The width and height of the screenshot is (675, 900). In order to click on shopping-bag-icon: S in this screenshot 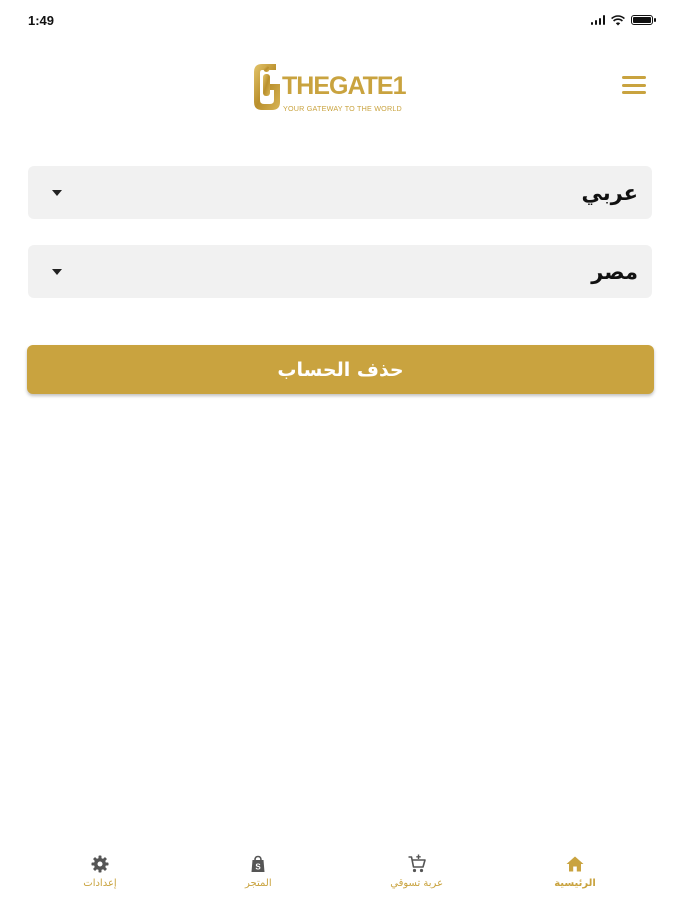, I will do `click(258, 863)`.